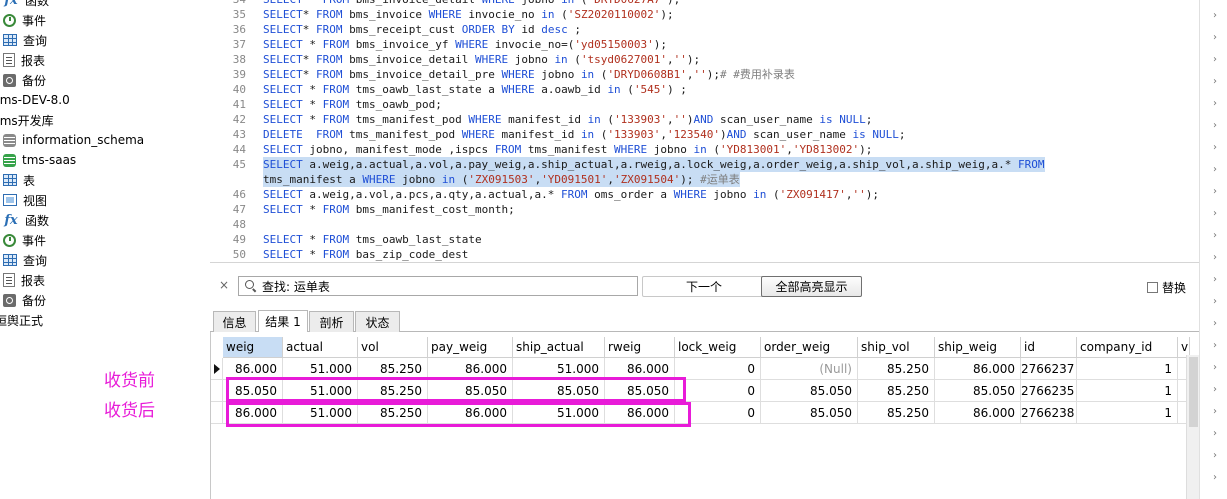 The height and width of the screenshot is (499, 1227). I want to click on tab-profile: 剖析, so click(331, 321).